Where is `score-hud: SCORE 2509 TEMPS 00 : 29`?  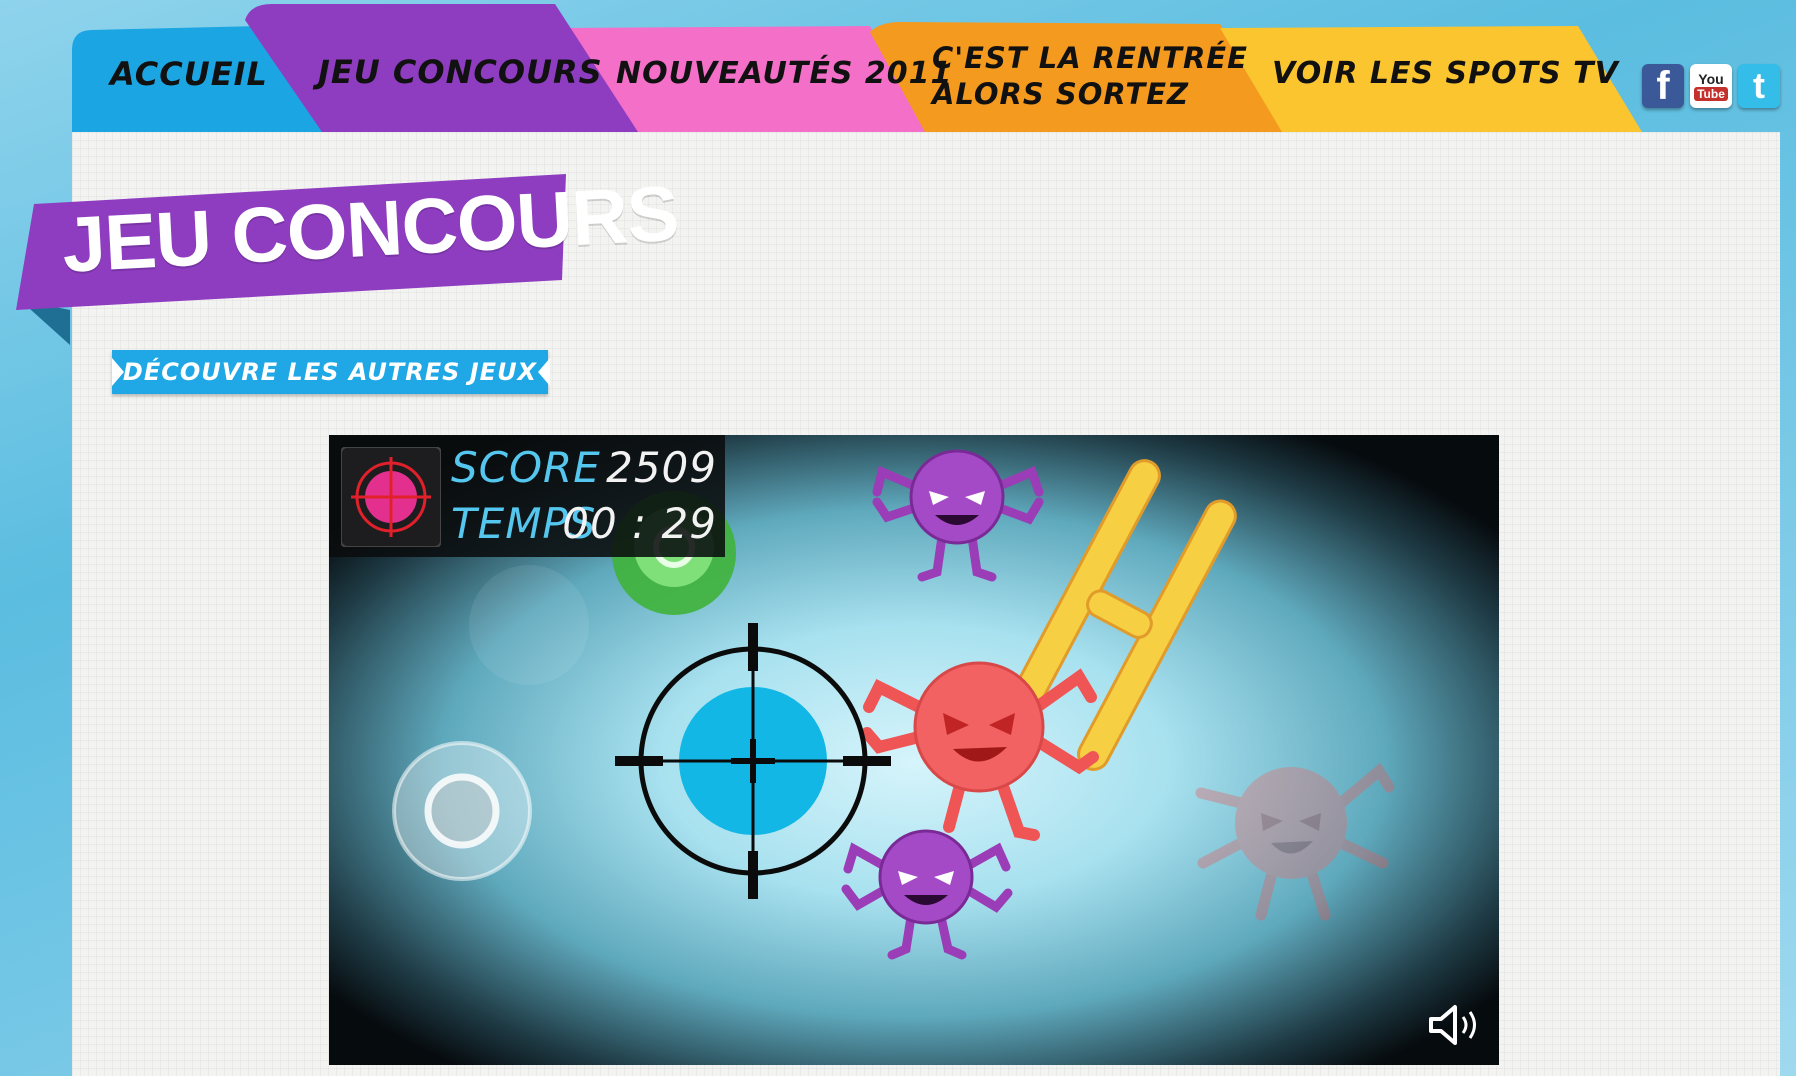 score-hud: SCORE 2509 TEMPS 00 : 29 is located at coordinates (527, 496).